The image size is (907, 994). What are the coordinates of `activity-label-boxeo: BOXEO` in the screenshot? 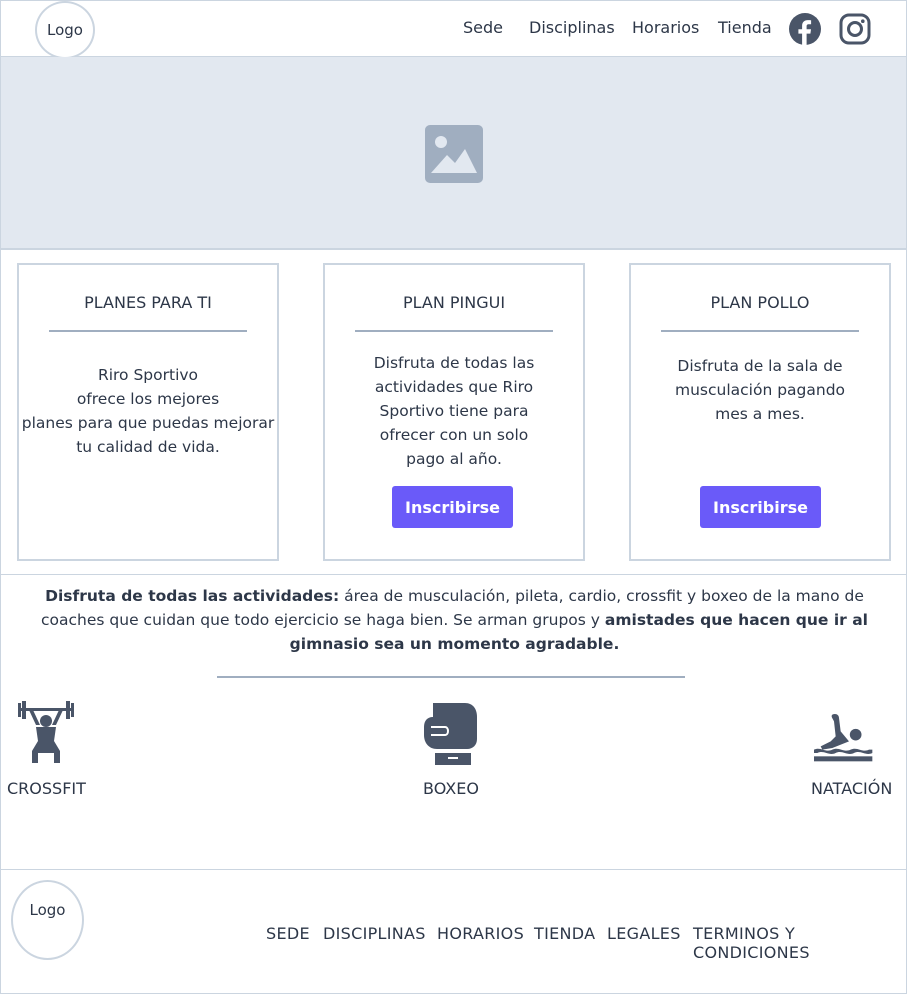 It's located at (451, 788).